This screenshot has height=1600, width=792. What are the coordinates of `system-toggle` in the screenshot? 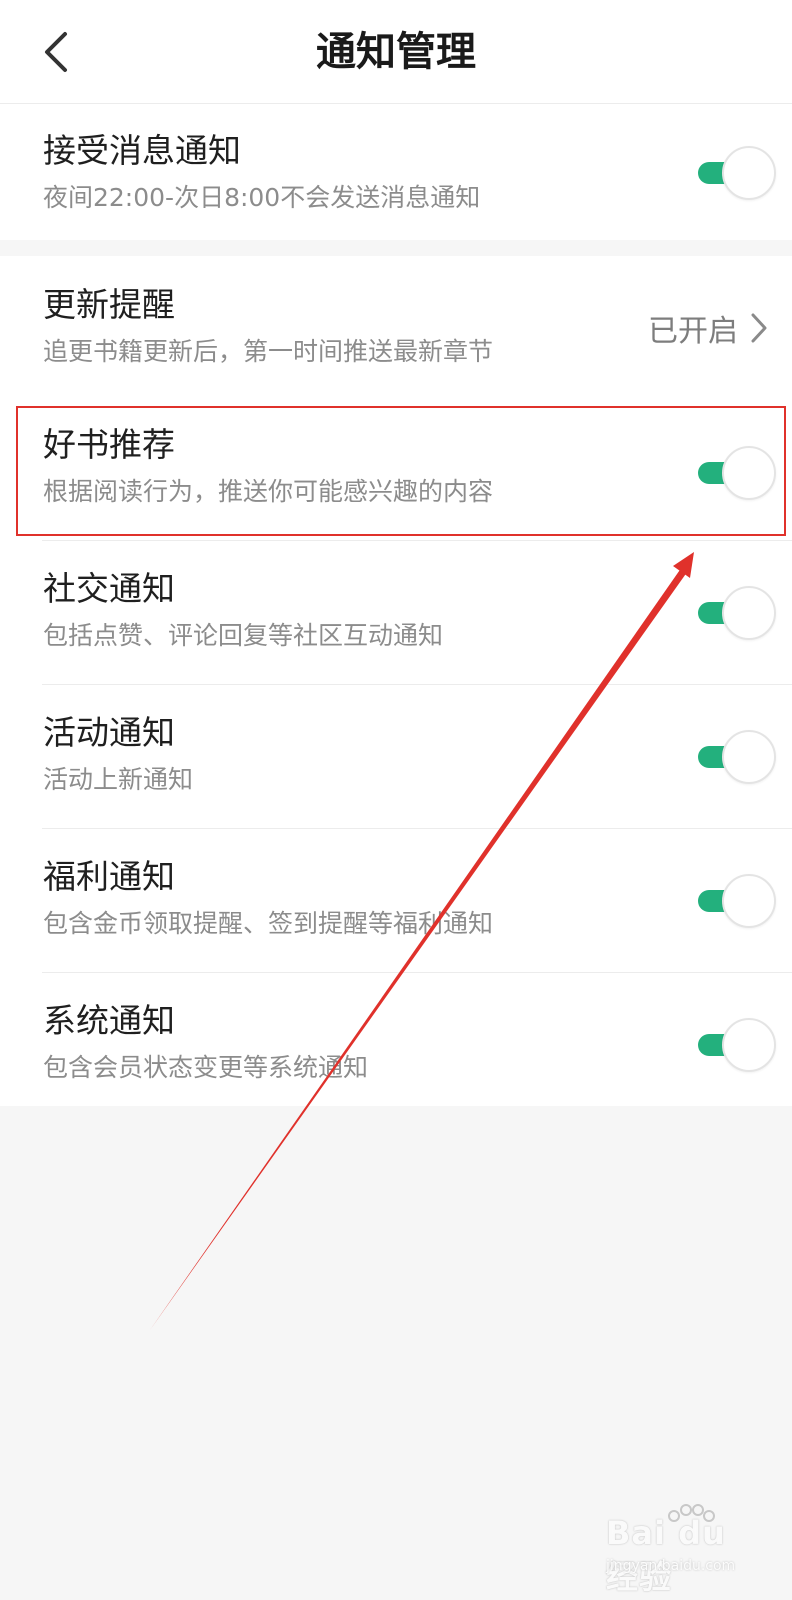 It's located at (737, 1045).